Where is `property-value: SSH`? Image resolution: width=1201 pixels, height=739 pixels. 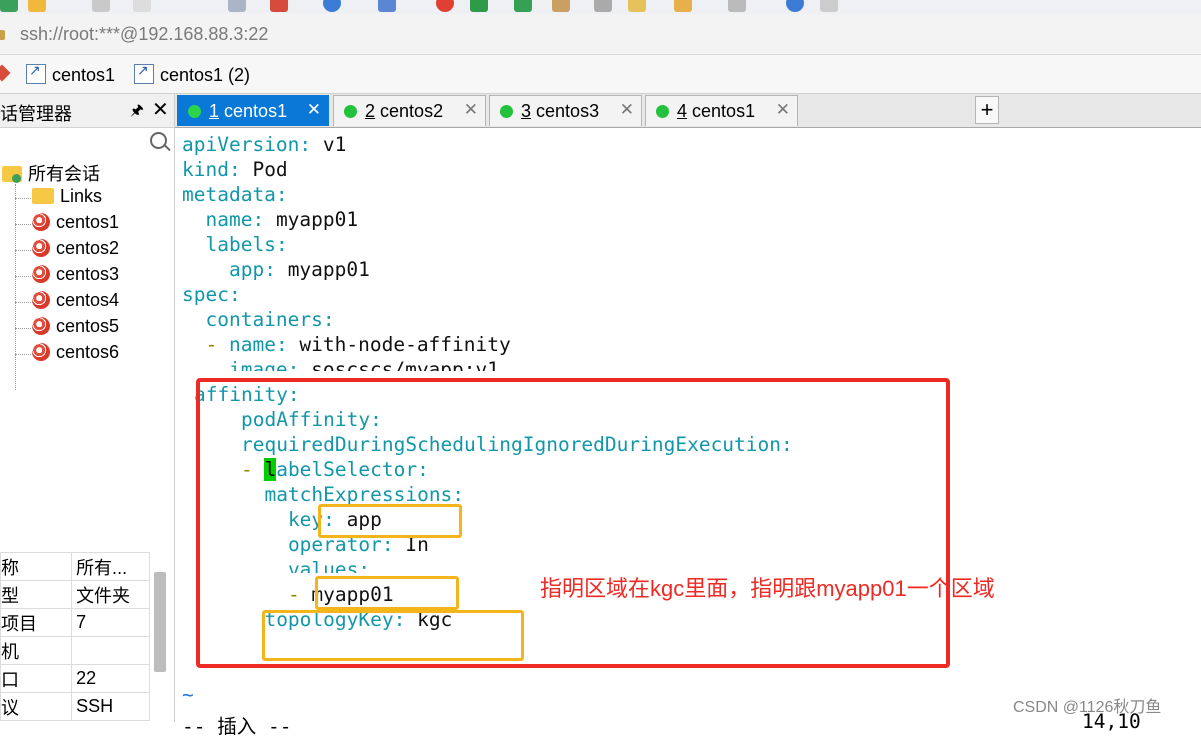
property-value: SSH is located at coordinates (110, 706).